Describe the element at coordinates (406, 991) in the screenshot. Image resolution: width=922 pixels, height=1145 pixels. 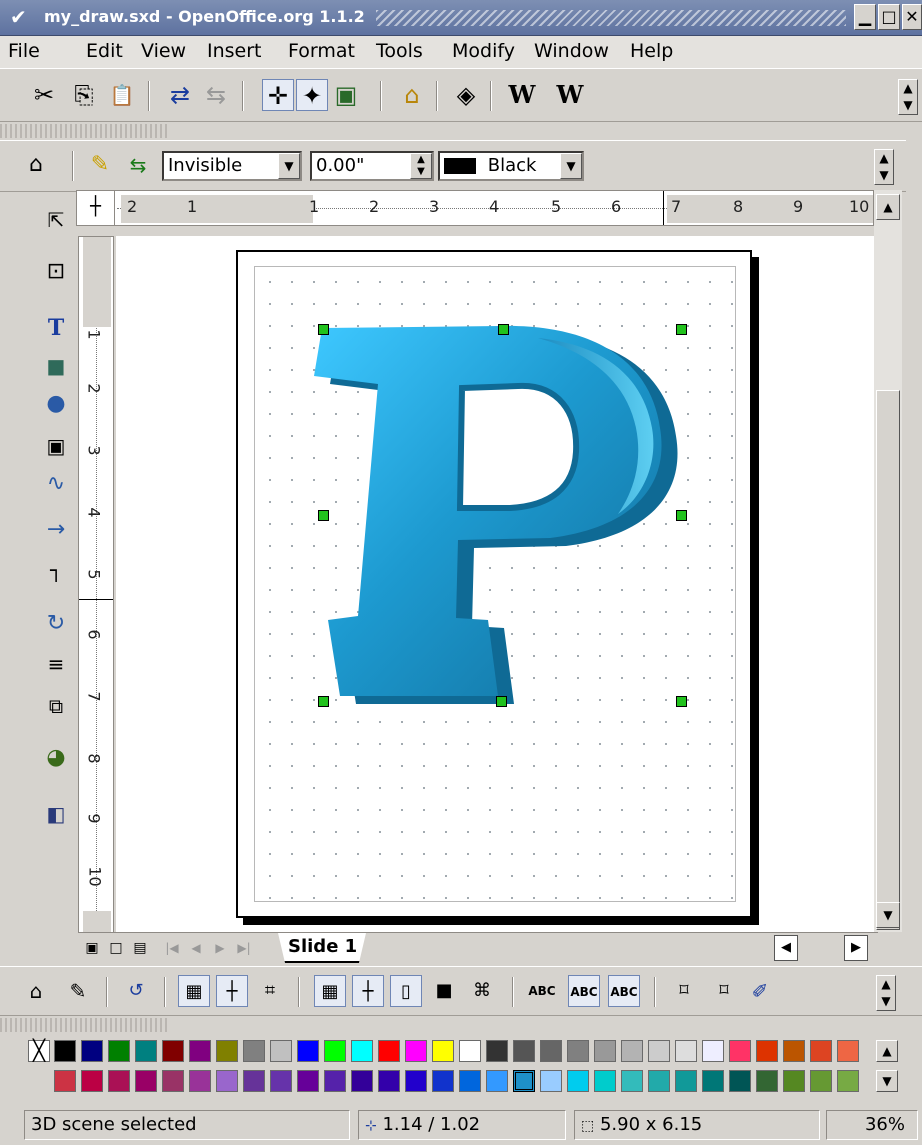
I see `snap-to-page-icon: ▯` at that location.